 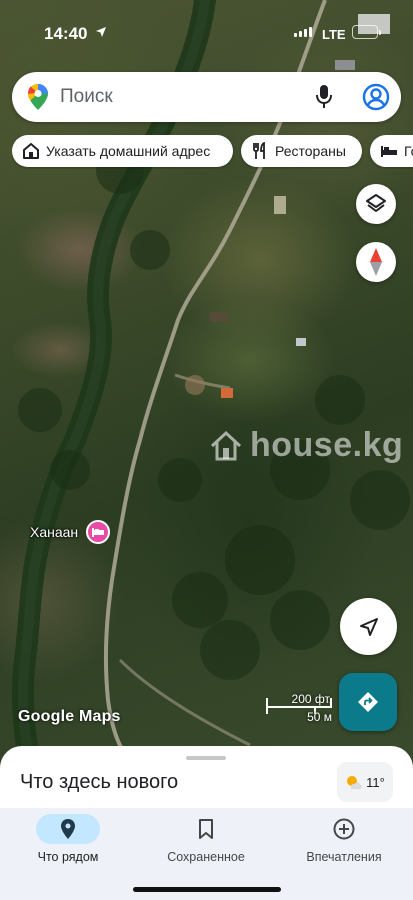 I want to click on chip-home-address: Указать домашний адрес, so click(x=122, y=151).